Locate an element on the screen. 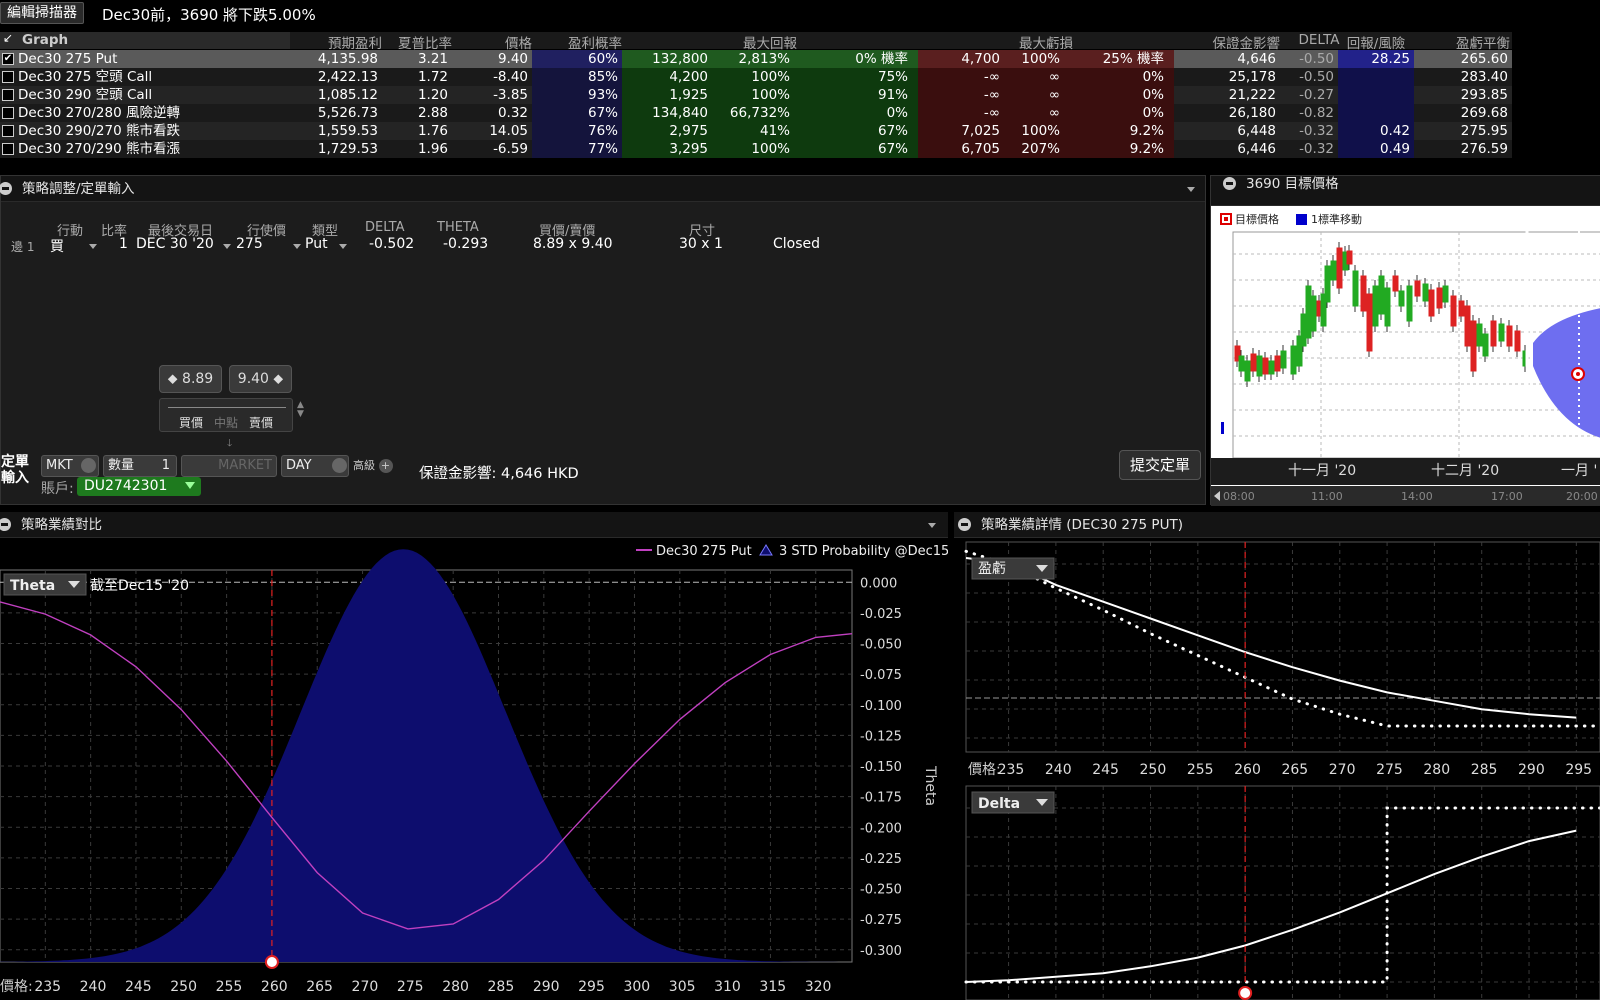  leg-type-select: Put is located at coordinates (316, 244).